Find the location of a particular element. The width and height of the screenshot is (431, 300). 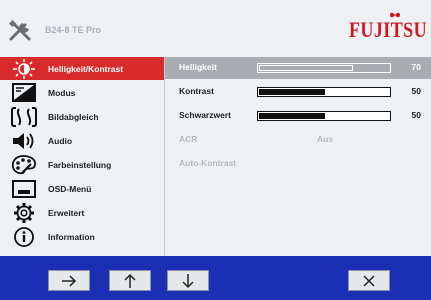

sidebar-item-label: Erweitert is located at coordinates (66, 212).